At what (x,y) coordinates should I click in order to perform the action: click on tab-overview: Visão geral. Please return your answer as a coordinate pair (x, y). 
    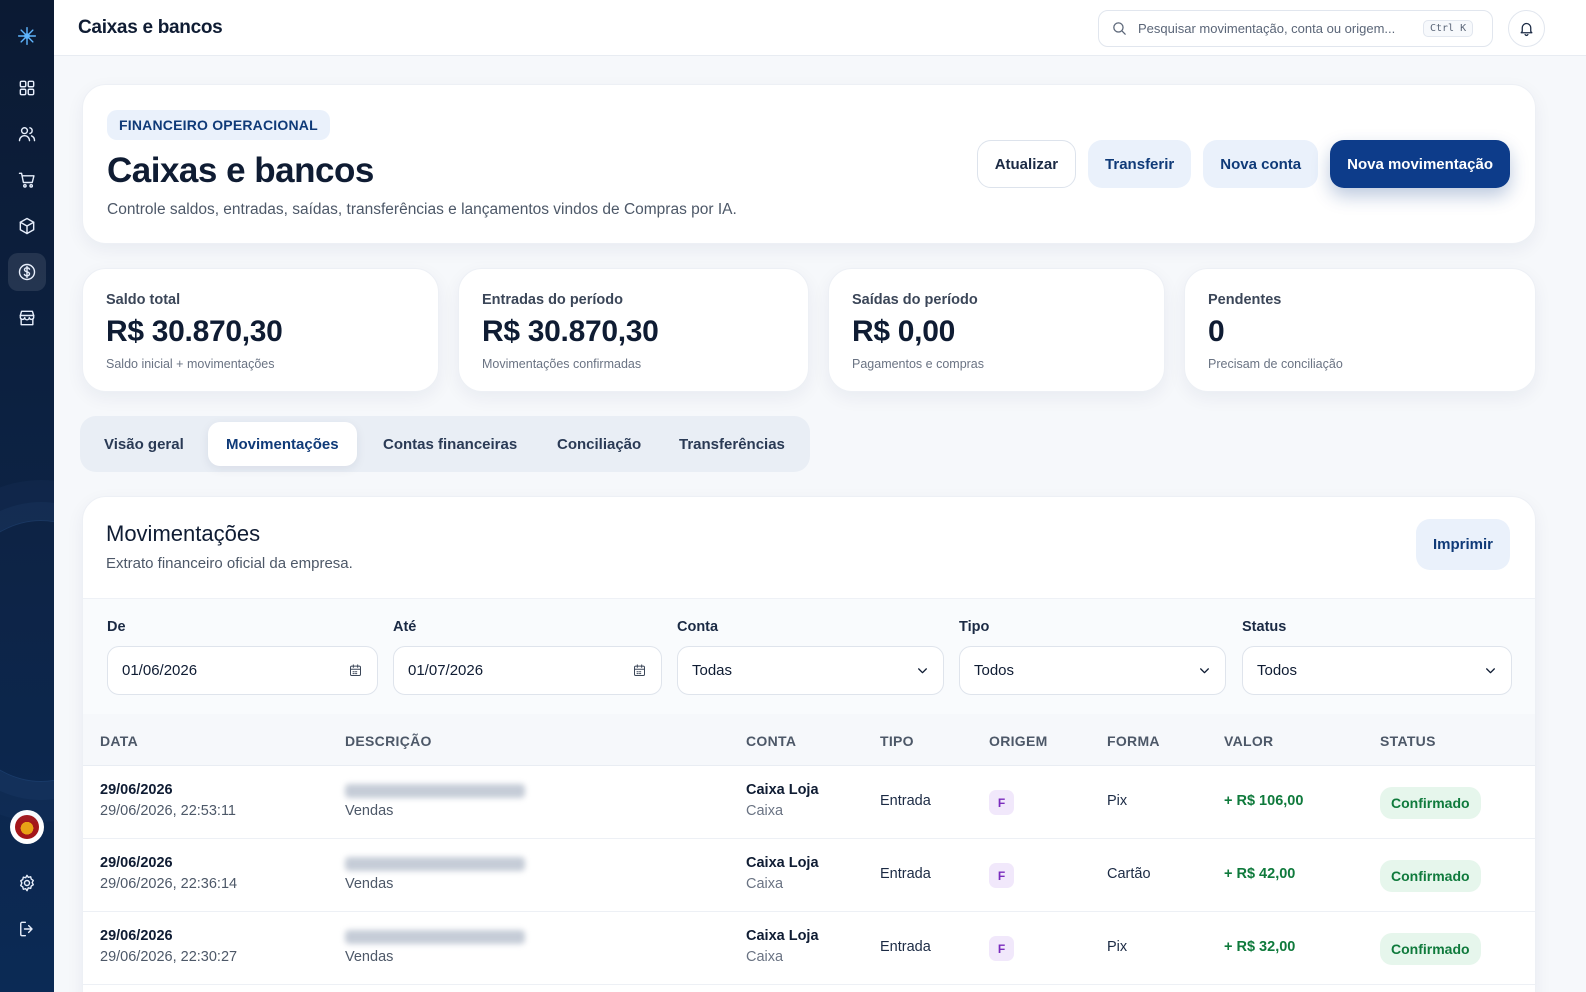
    Looking at the image, I should click on (144, 444).